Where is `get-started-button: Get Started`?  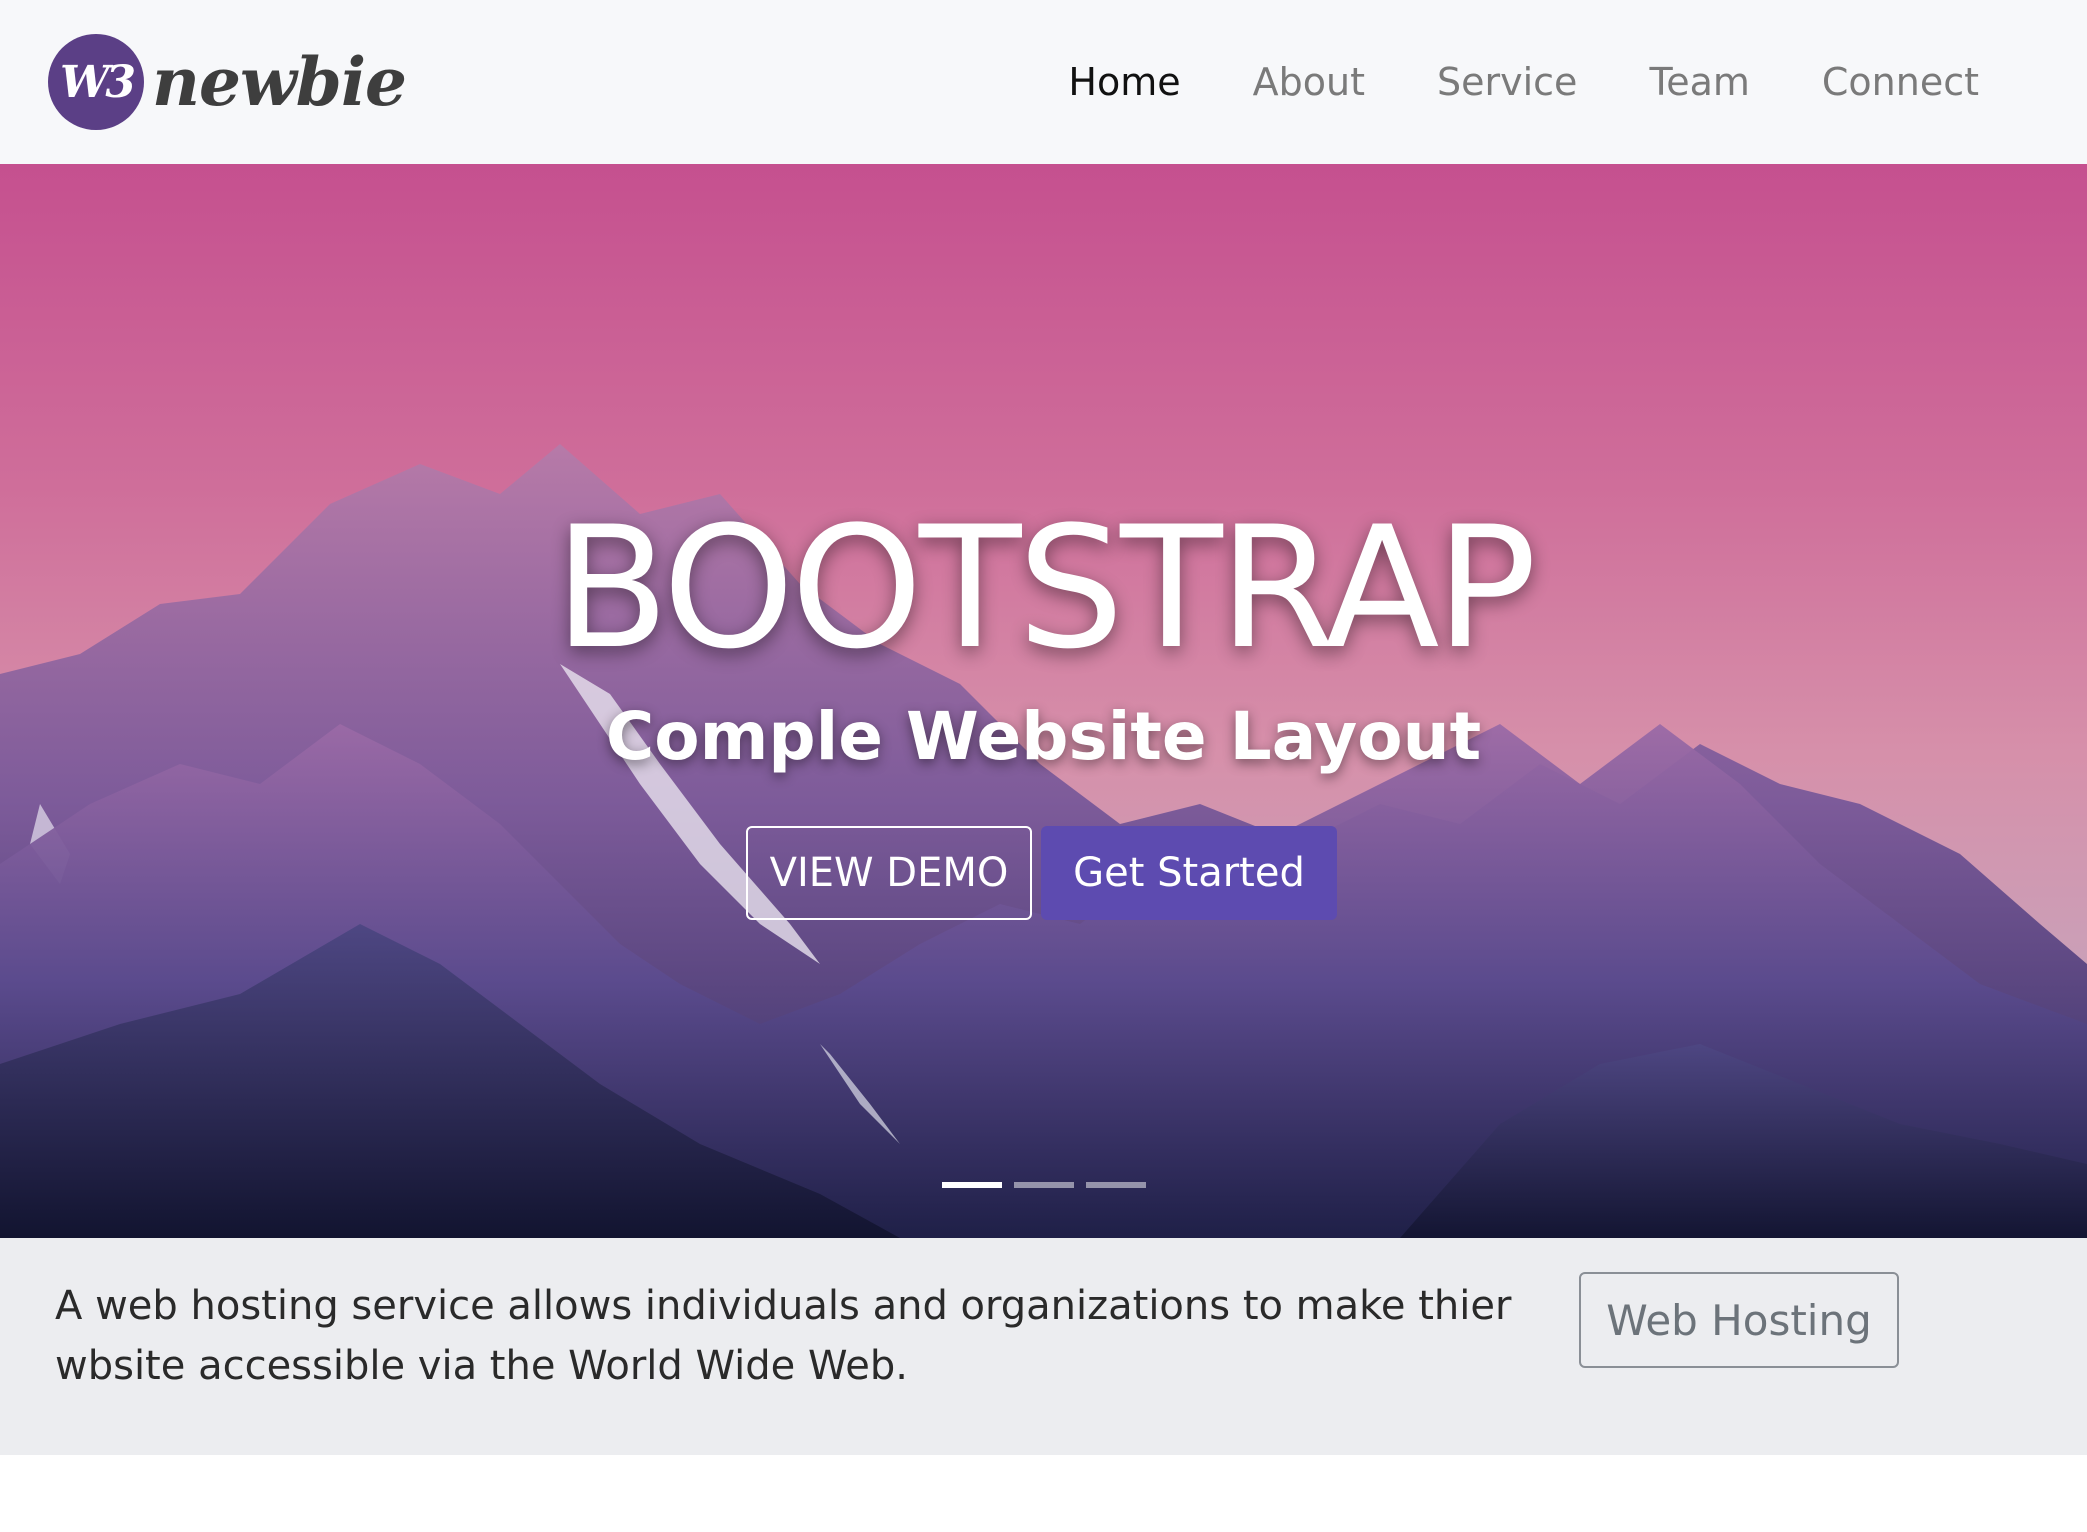
get-started-button: Get Started is located at coordinates (1189, 873).